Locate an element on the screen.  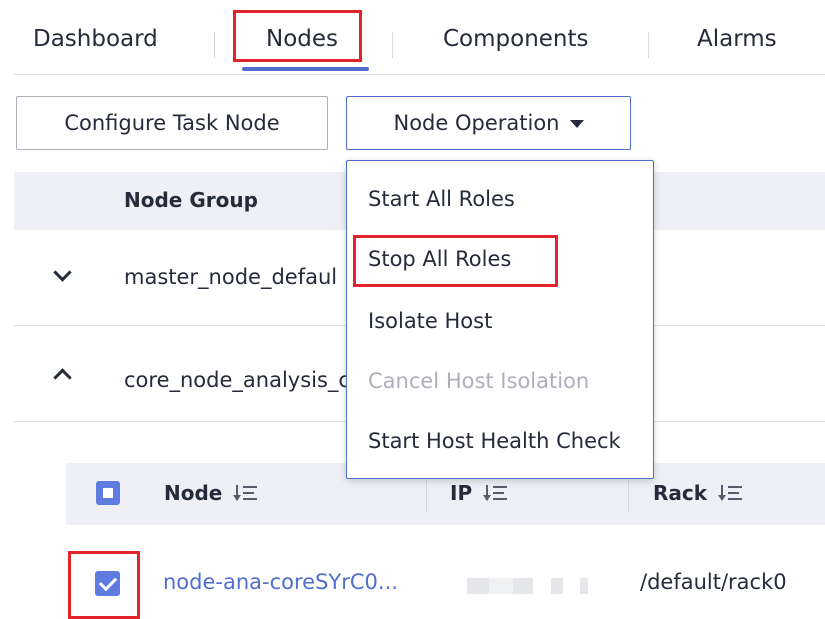
chevron-down-icon is located at coordinates (62, 272).